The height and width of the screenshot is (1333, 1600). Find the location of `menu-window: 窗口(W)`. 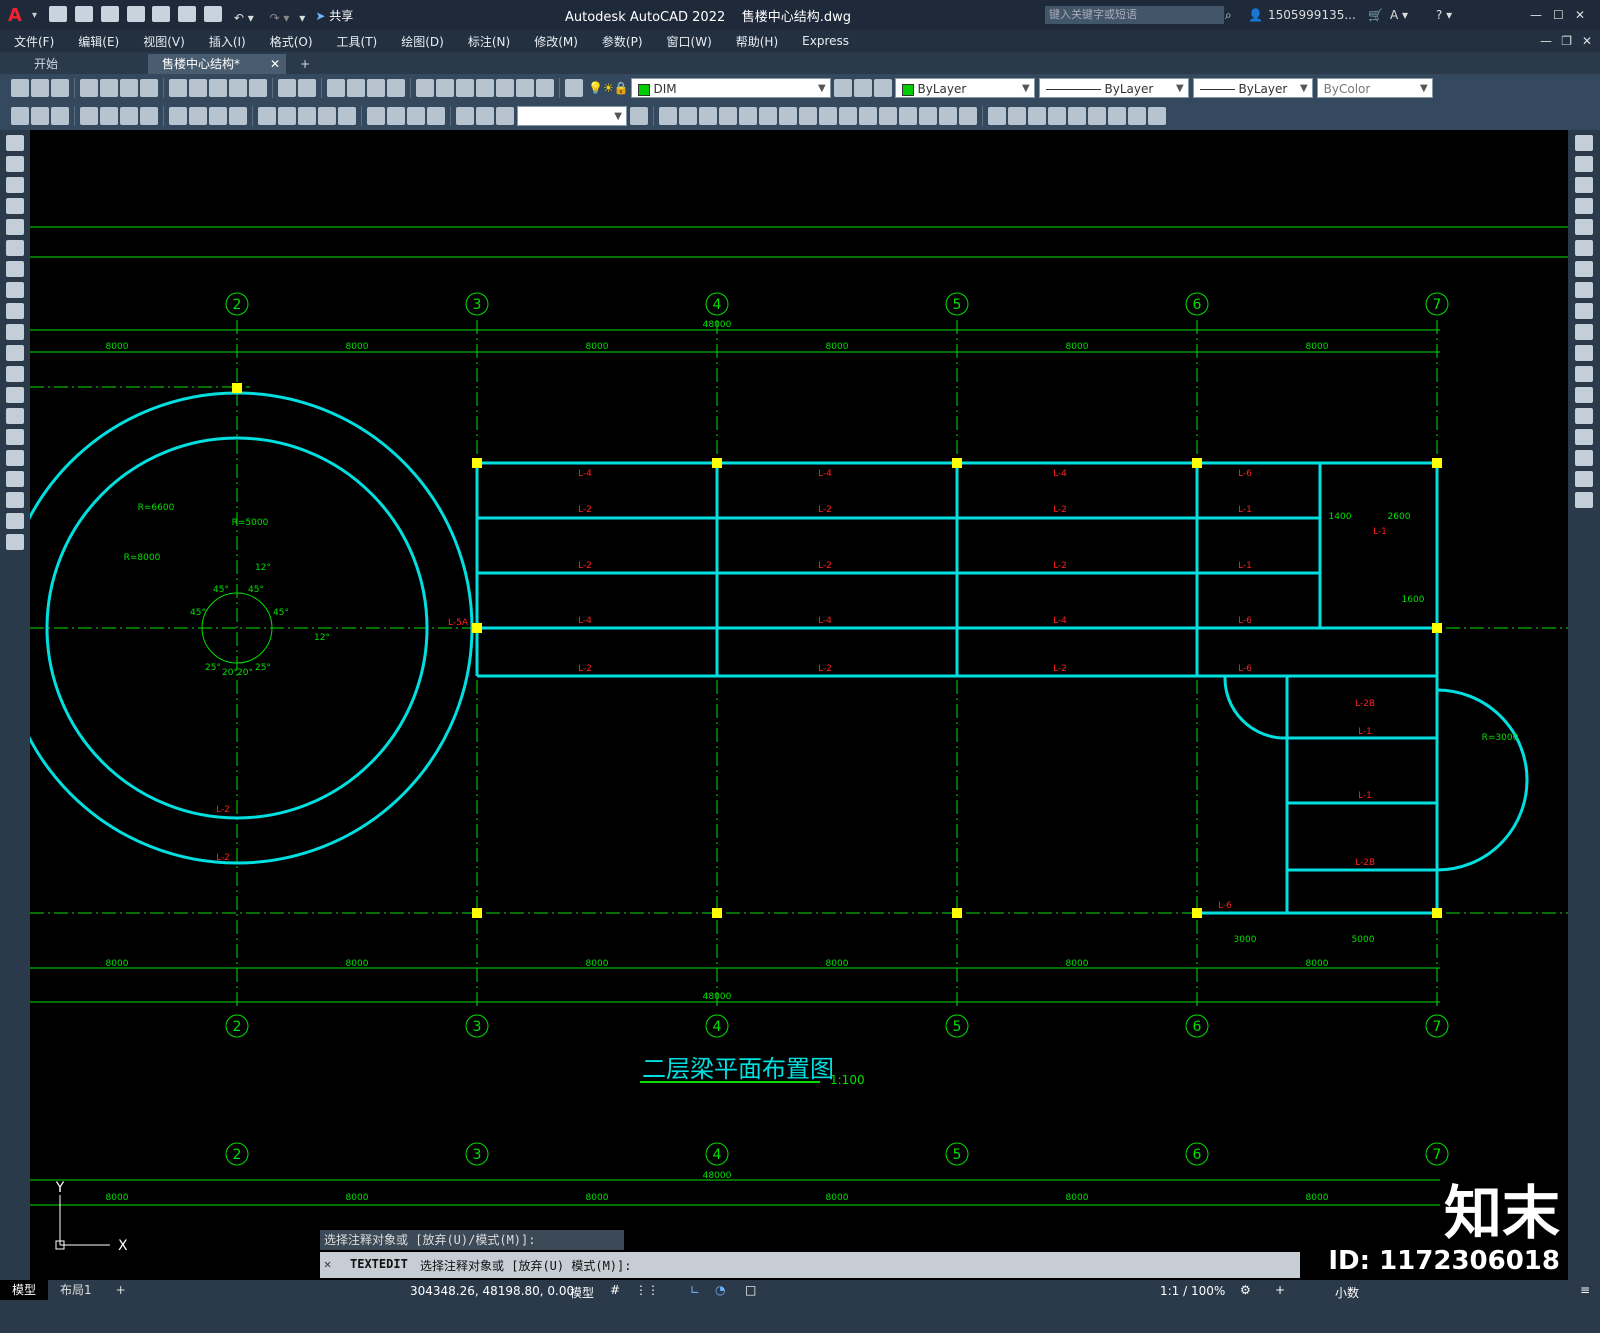

menu-window: 窗口(W) is located at coordinates (689, 41).